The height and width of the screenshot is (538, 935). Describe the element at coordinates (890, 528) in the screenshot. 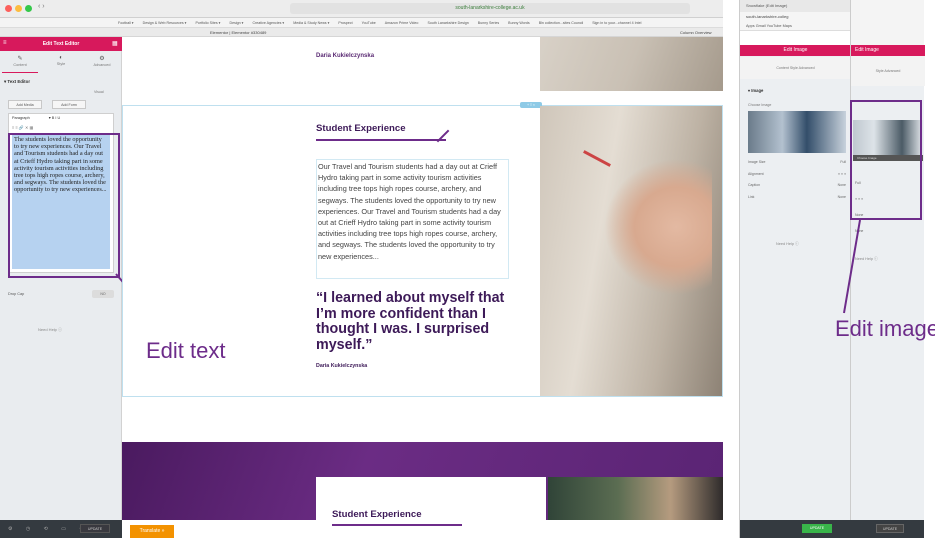

I see `overlay-update-button: UPDATE` at that location.